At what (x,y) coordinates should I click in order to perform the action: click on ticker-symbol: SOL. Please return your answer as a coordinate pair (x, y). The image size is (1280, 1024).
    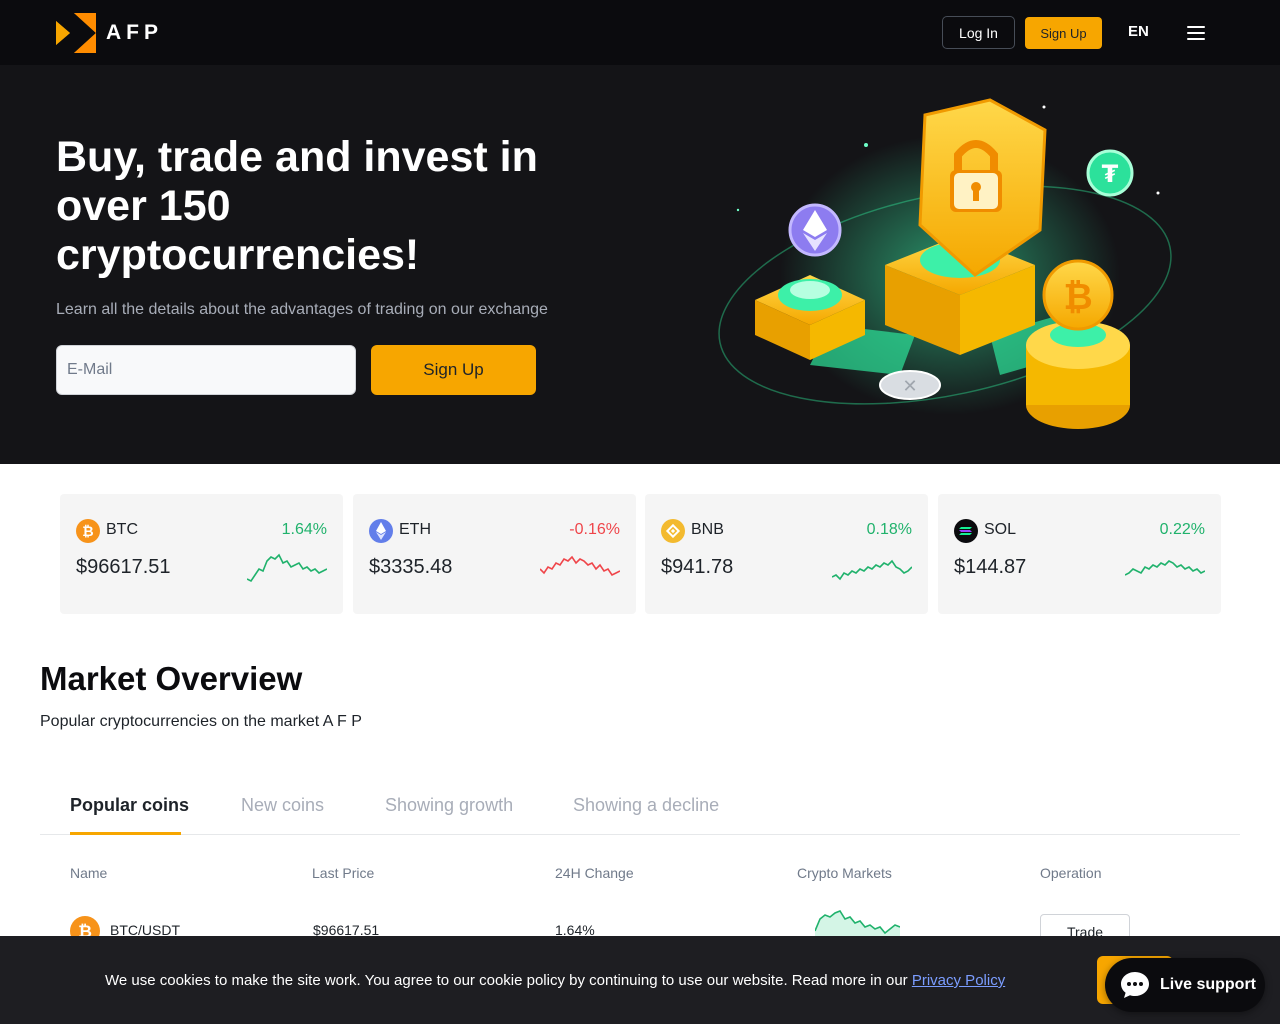
    Looking at the image, I should click on (1000, 529).